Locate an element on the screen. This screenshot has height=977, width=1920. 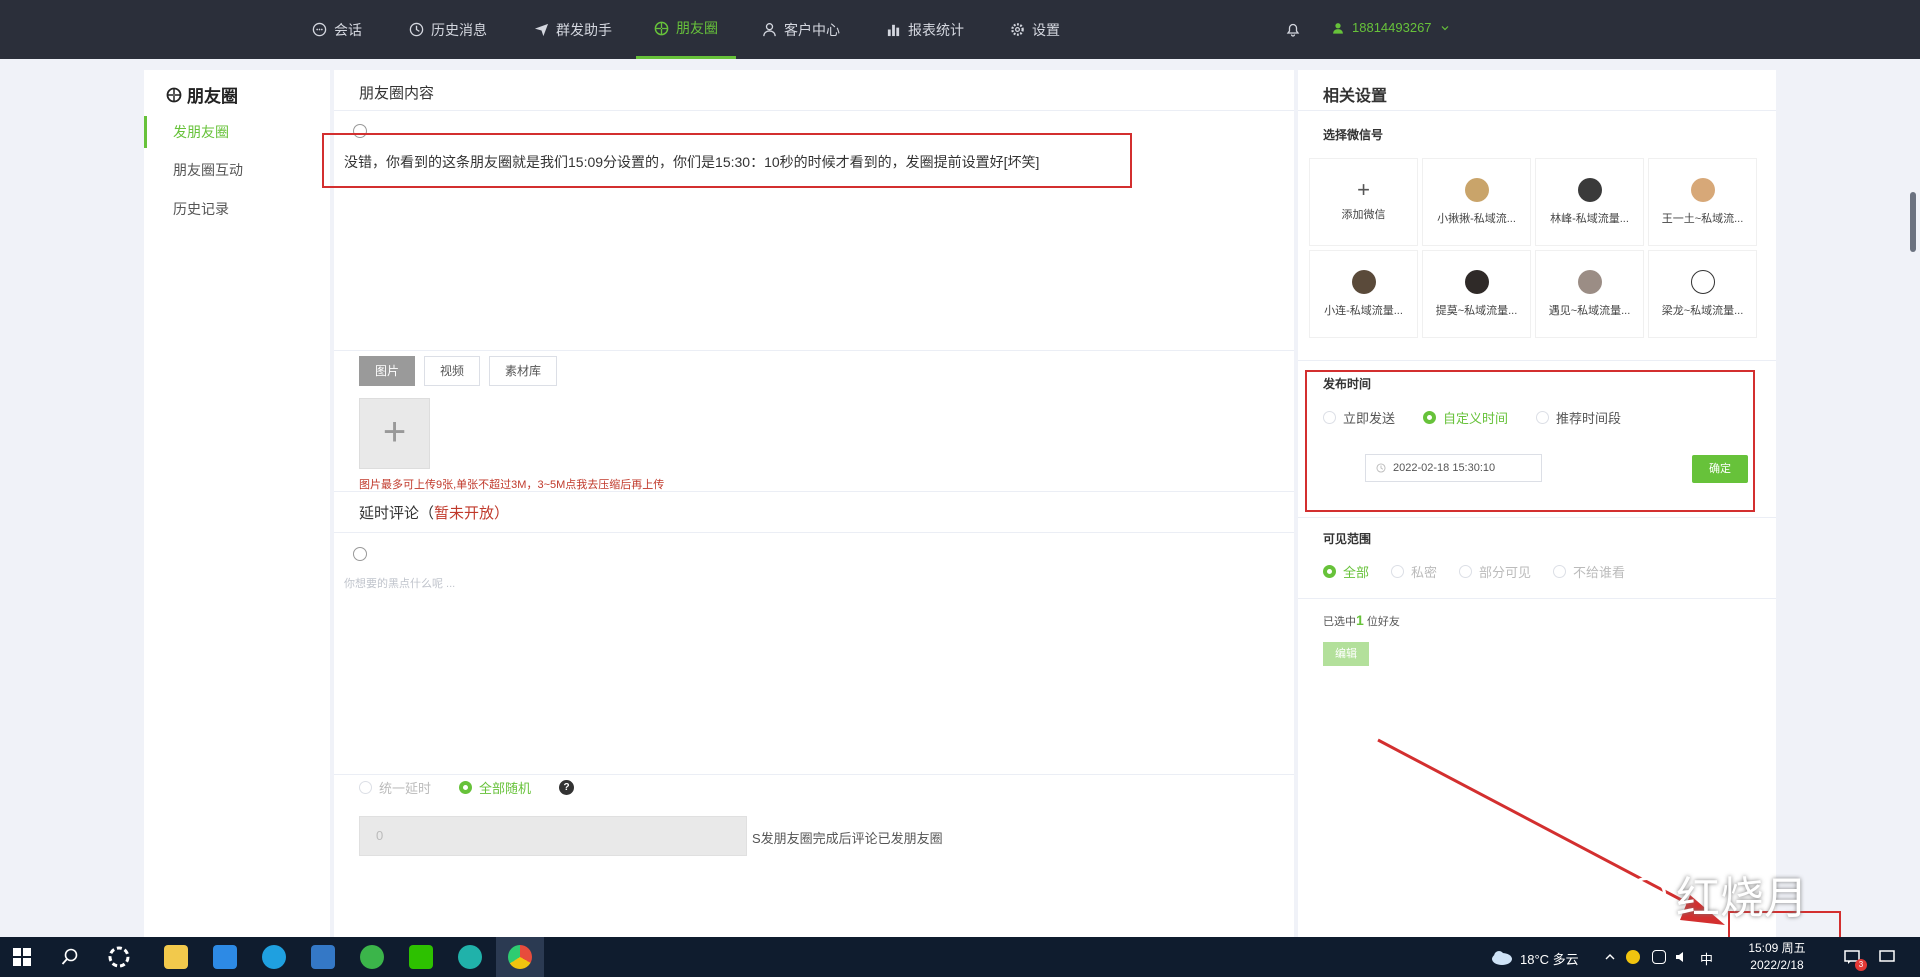
wechat-icon is located at coordinates (421, 957).